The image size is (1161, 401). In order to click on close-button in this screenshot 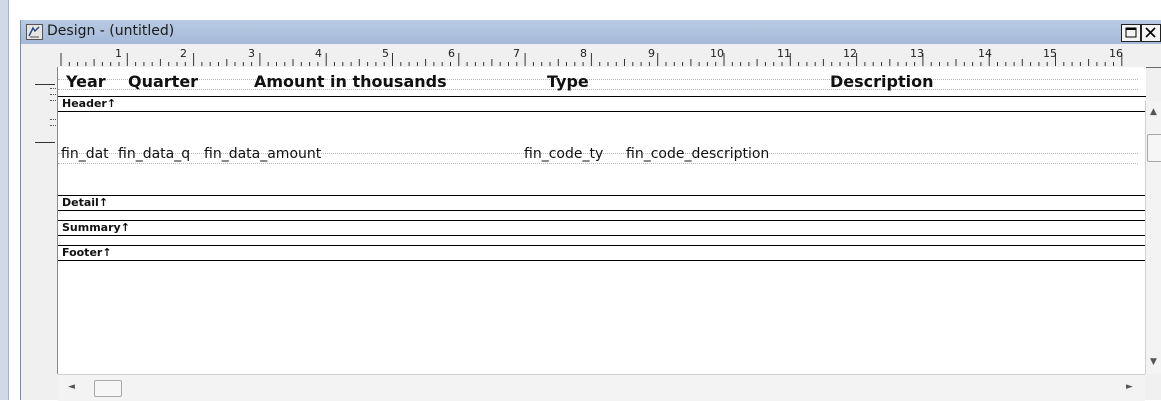, I will do `click(1151, 33)`.